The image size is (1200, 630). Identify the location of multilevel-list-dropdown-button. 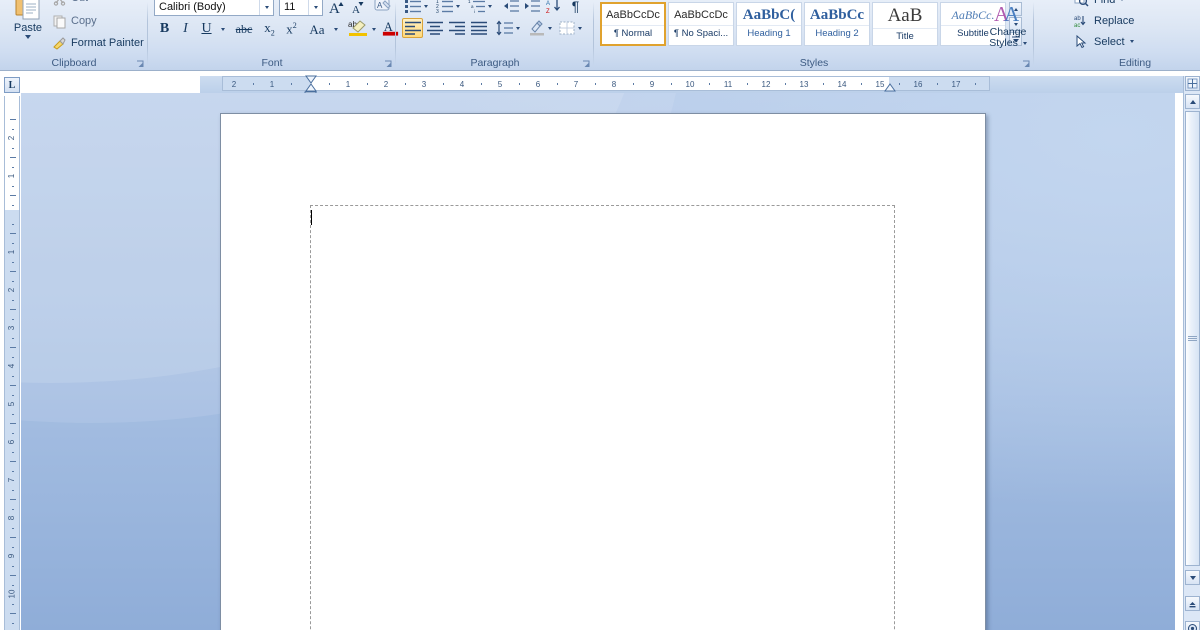
(490, 7).